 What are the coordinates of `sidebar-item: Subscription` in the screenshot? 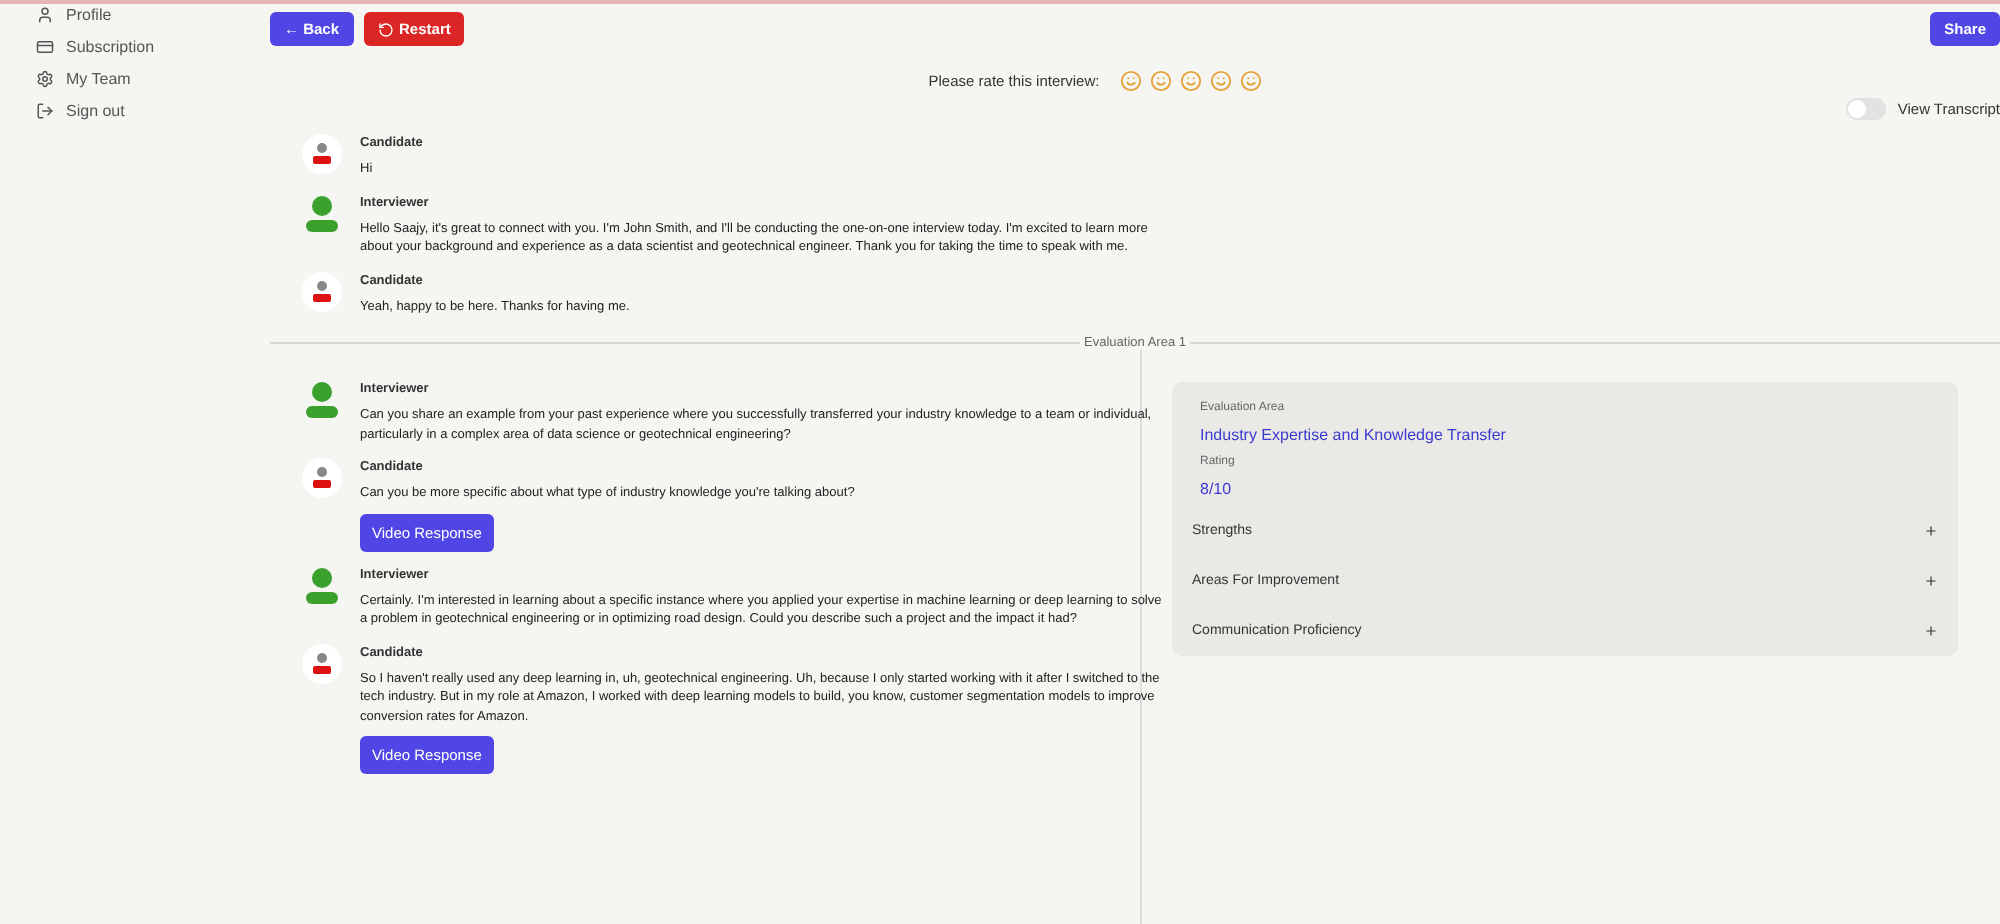 It's located at (153, 47).